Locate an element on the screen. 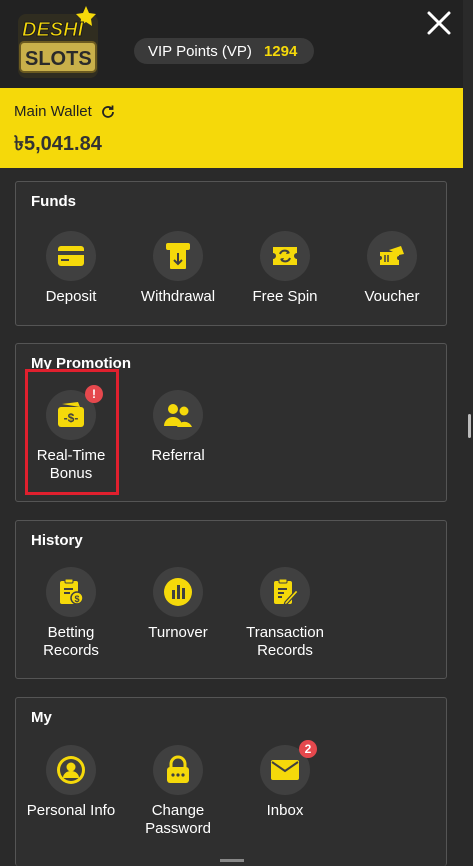 This screenshot has height=866, width=473. svg-text: SLOTS is located at coordinates (58, 59).